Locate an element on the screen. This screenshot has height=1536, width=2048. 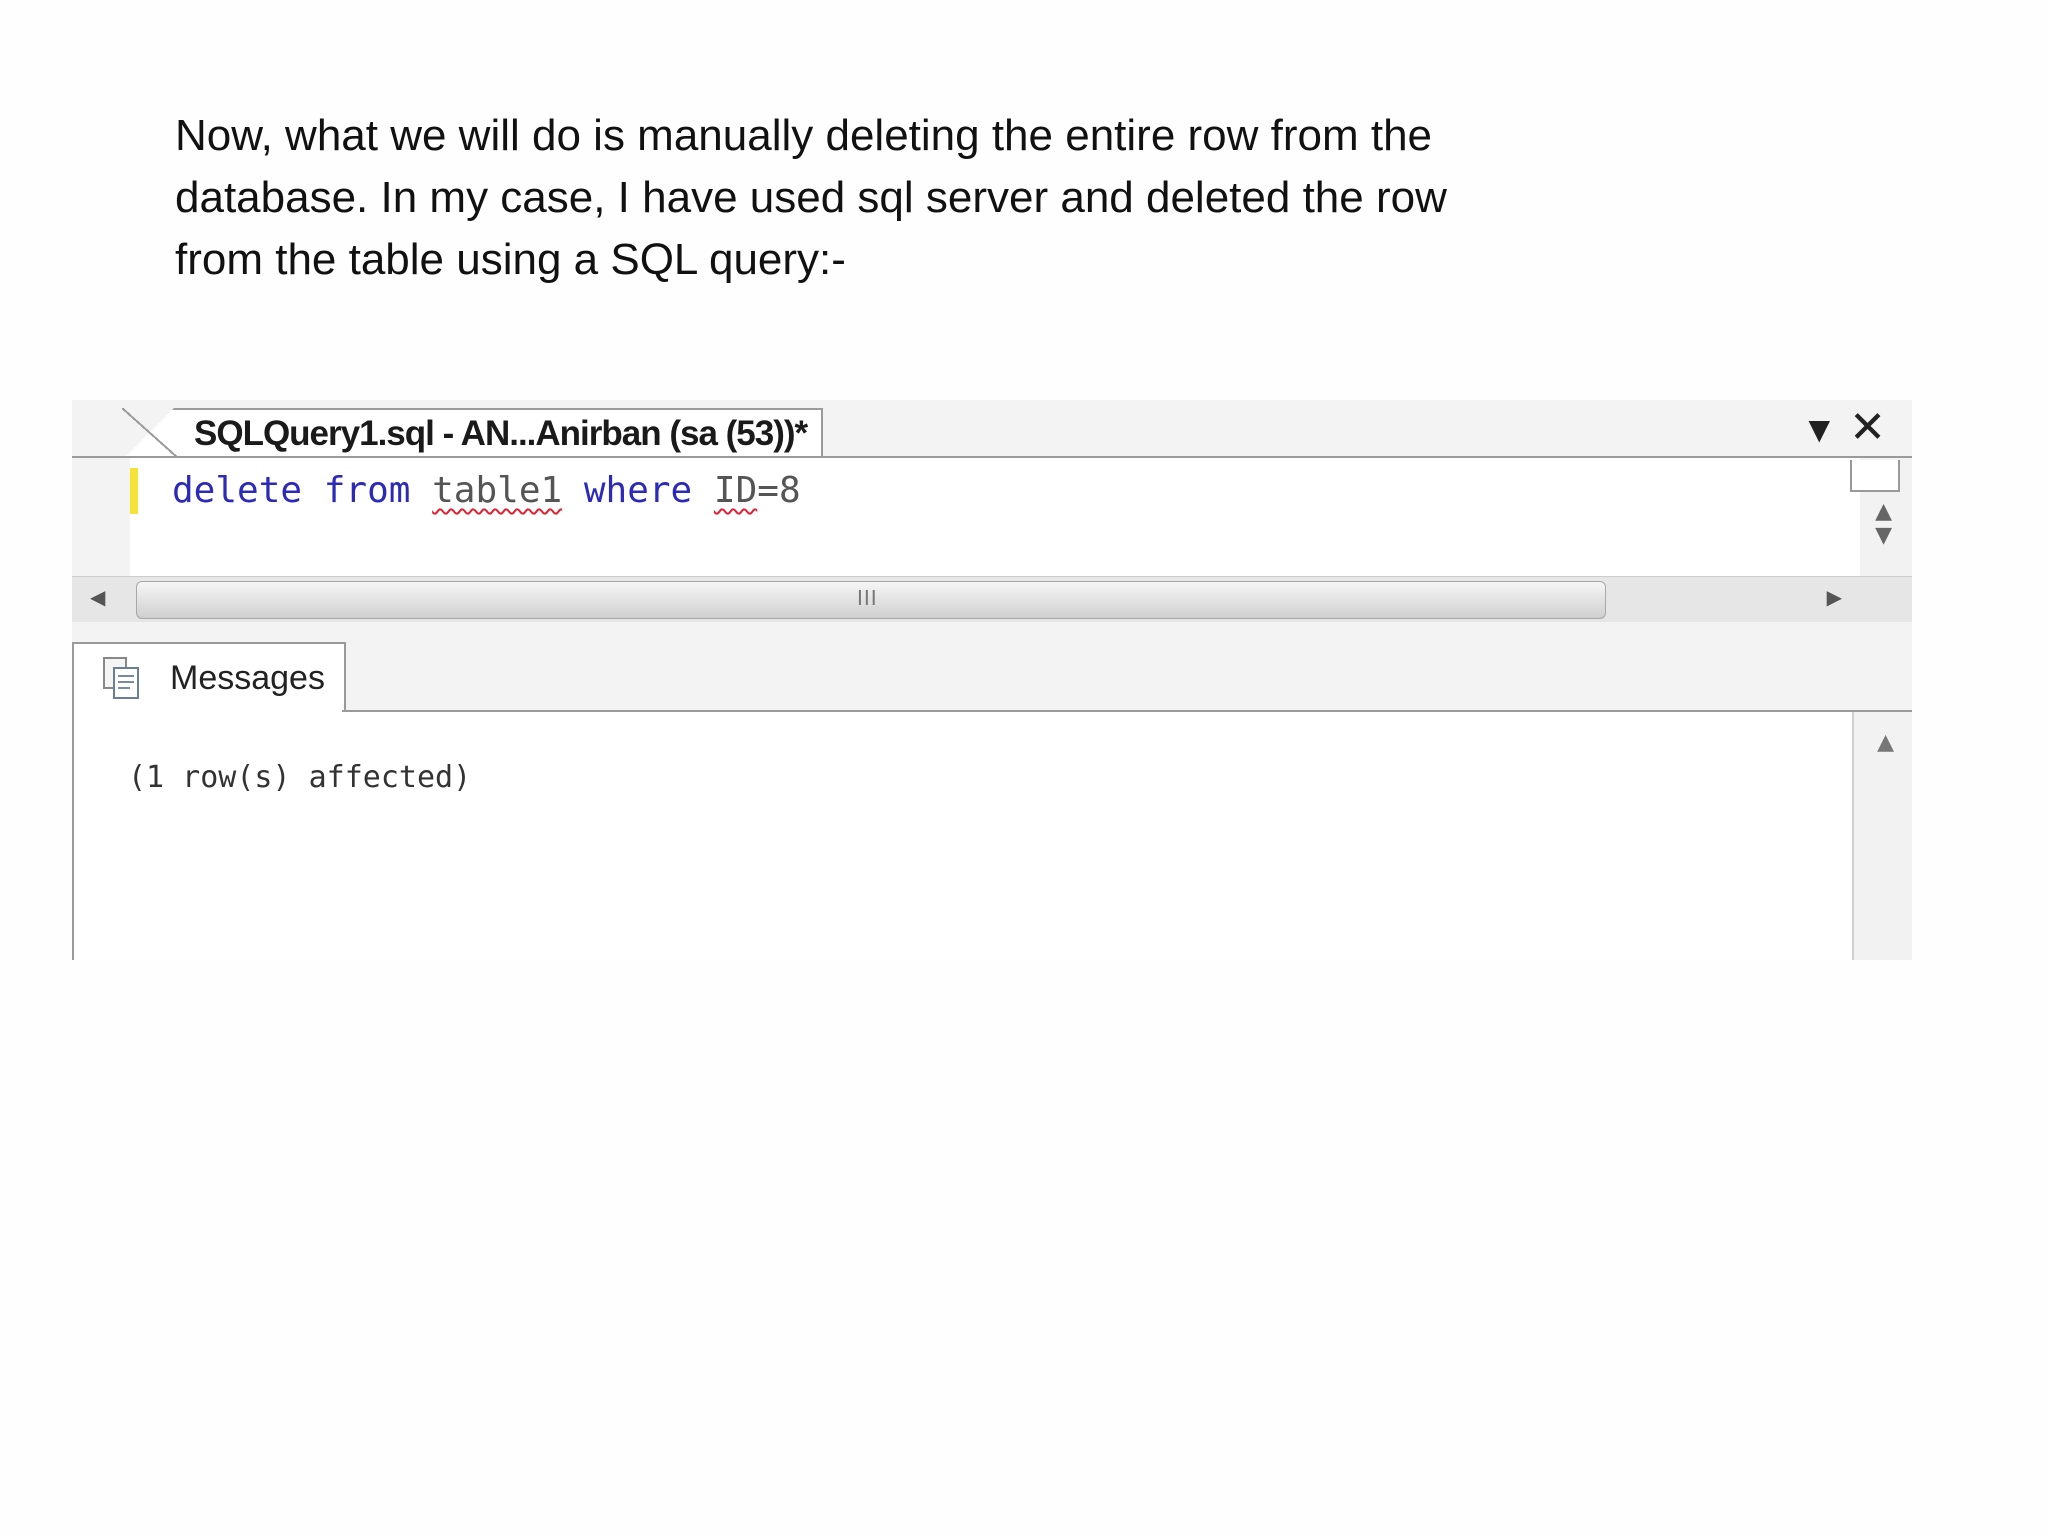
caption-line-3: from the table using a SQL query:- is located at coordinates (510, 259).